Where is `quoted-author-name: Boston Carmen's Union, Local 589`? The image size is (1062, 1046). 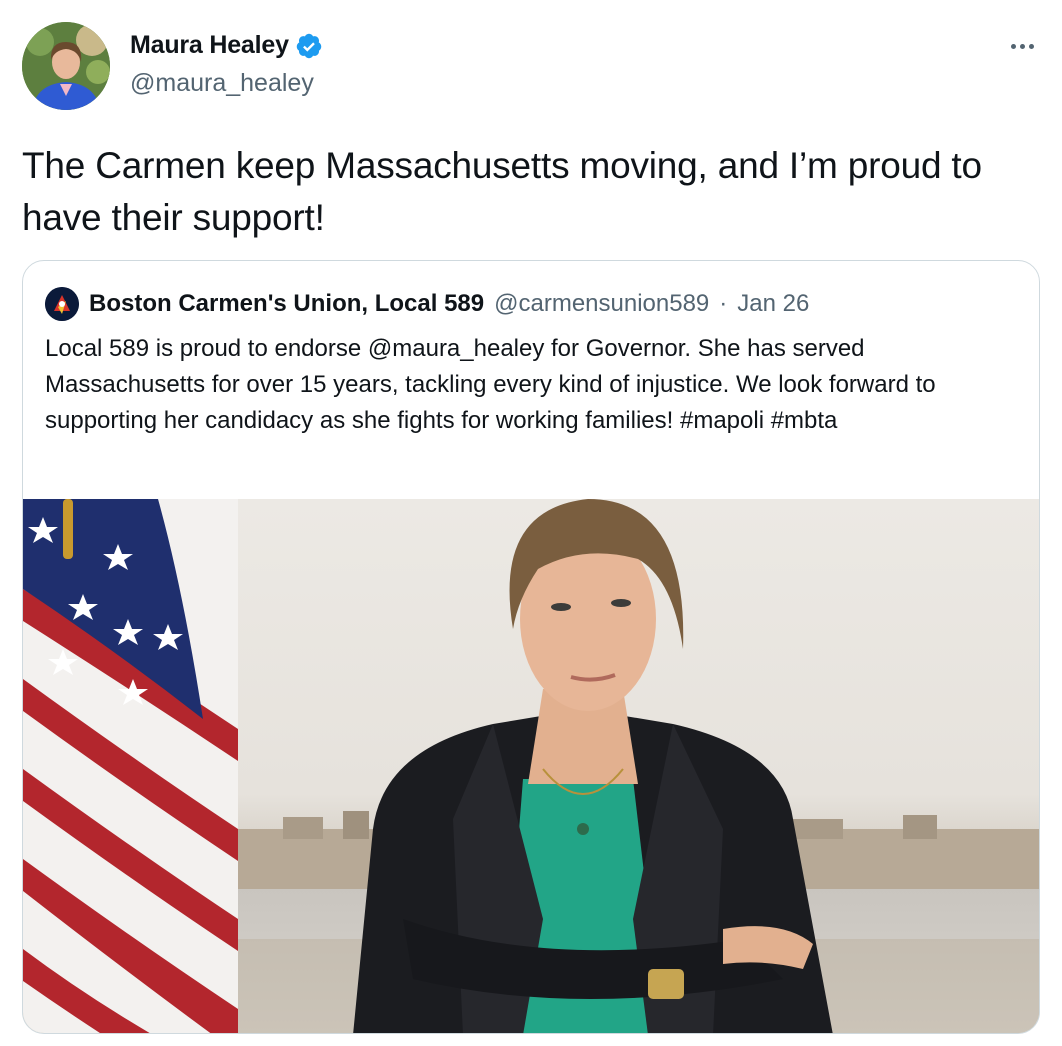 quoted-author-name: Boston Carmen's Union, Local 589 is located at coordinates (286, 304).